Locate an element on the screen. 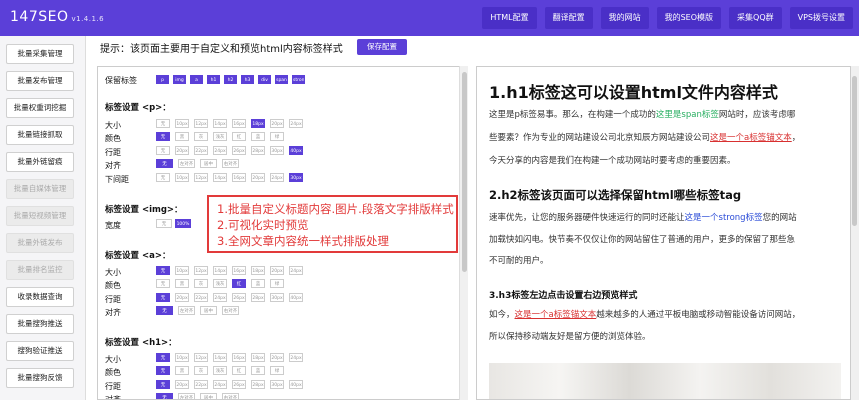  preview-scroll-thumb is located at coordinates (854, 151).